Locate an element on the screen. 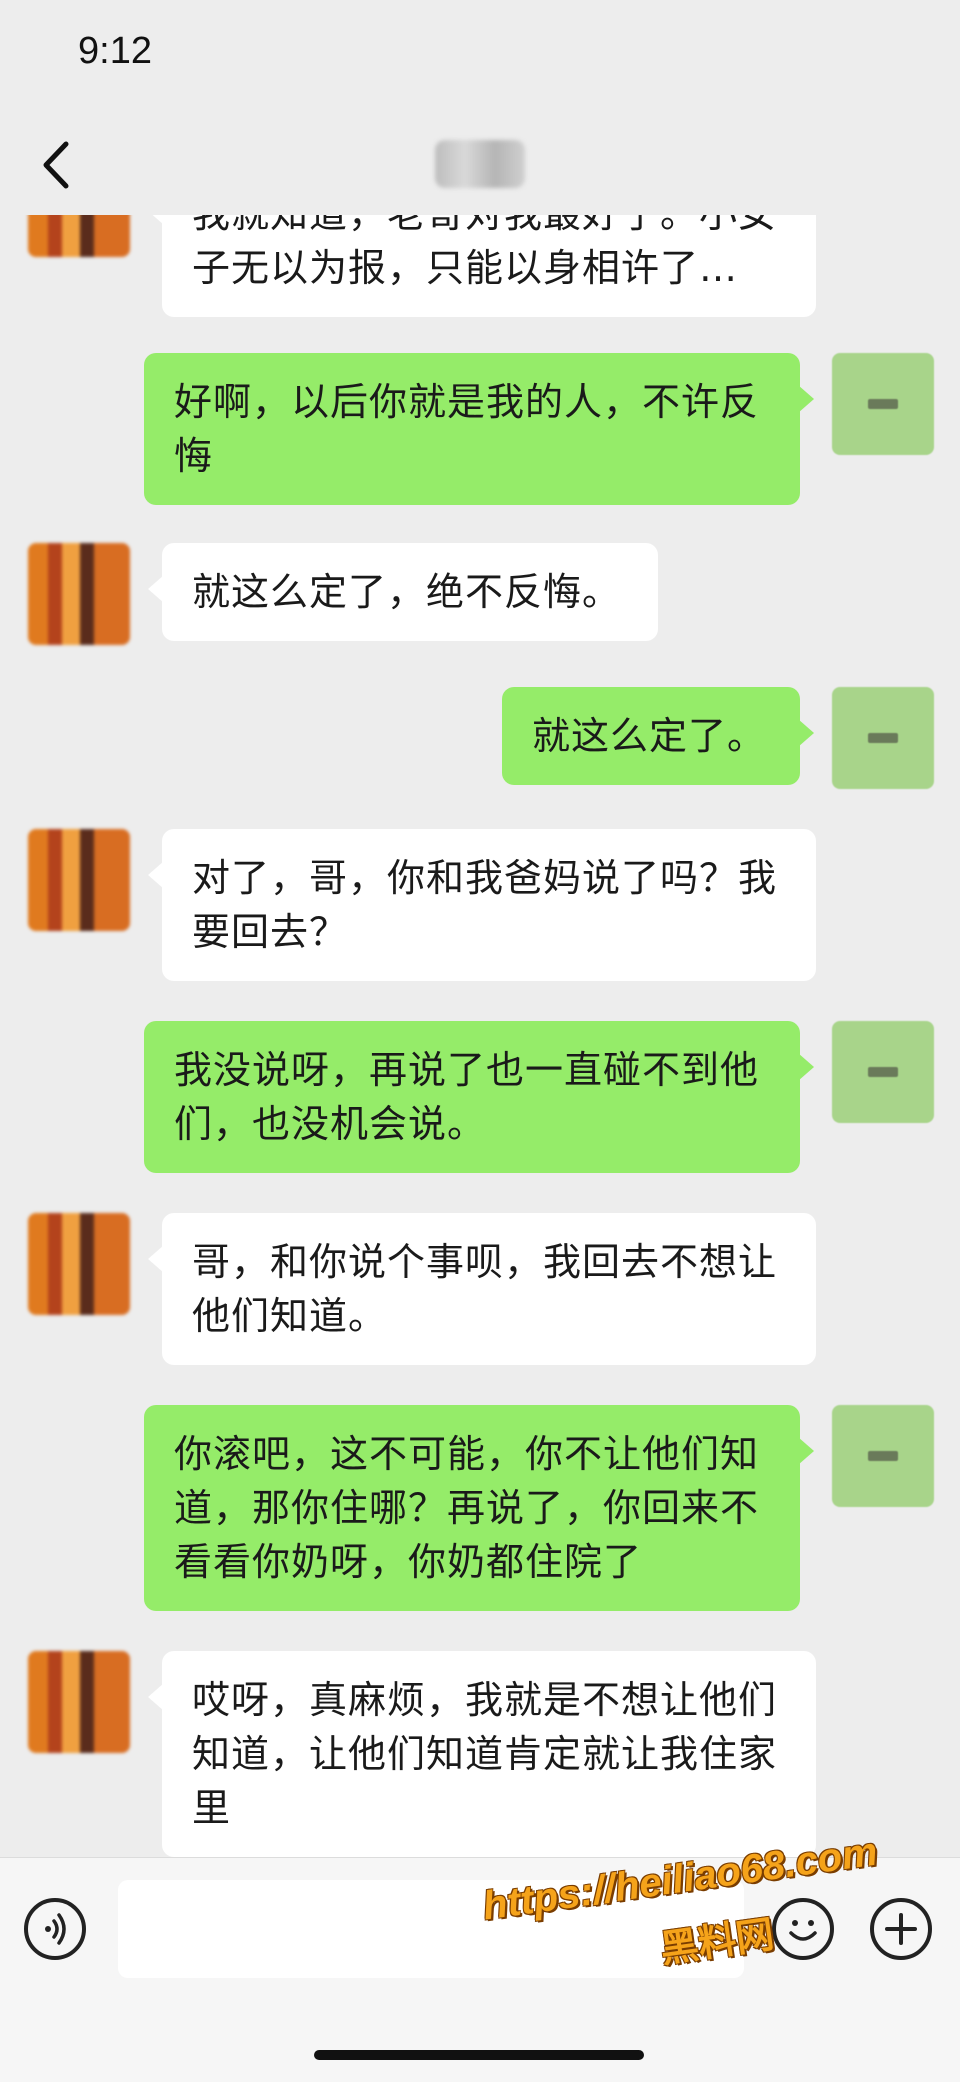  back-button is located at coordinates (60, 165).